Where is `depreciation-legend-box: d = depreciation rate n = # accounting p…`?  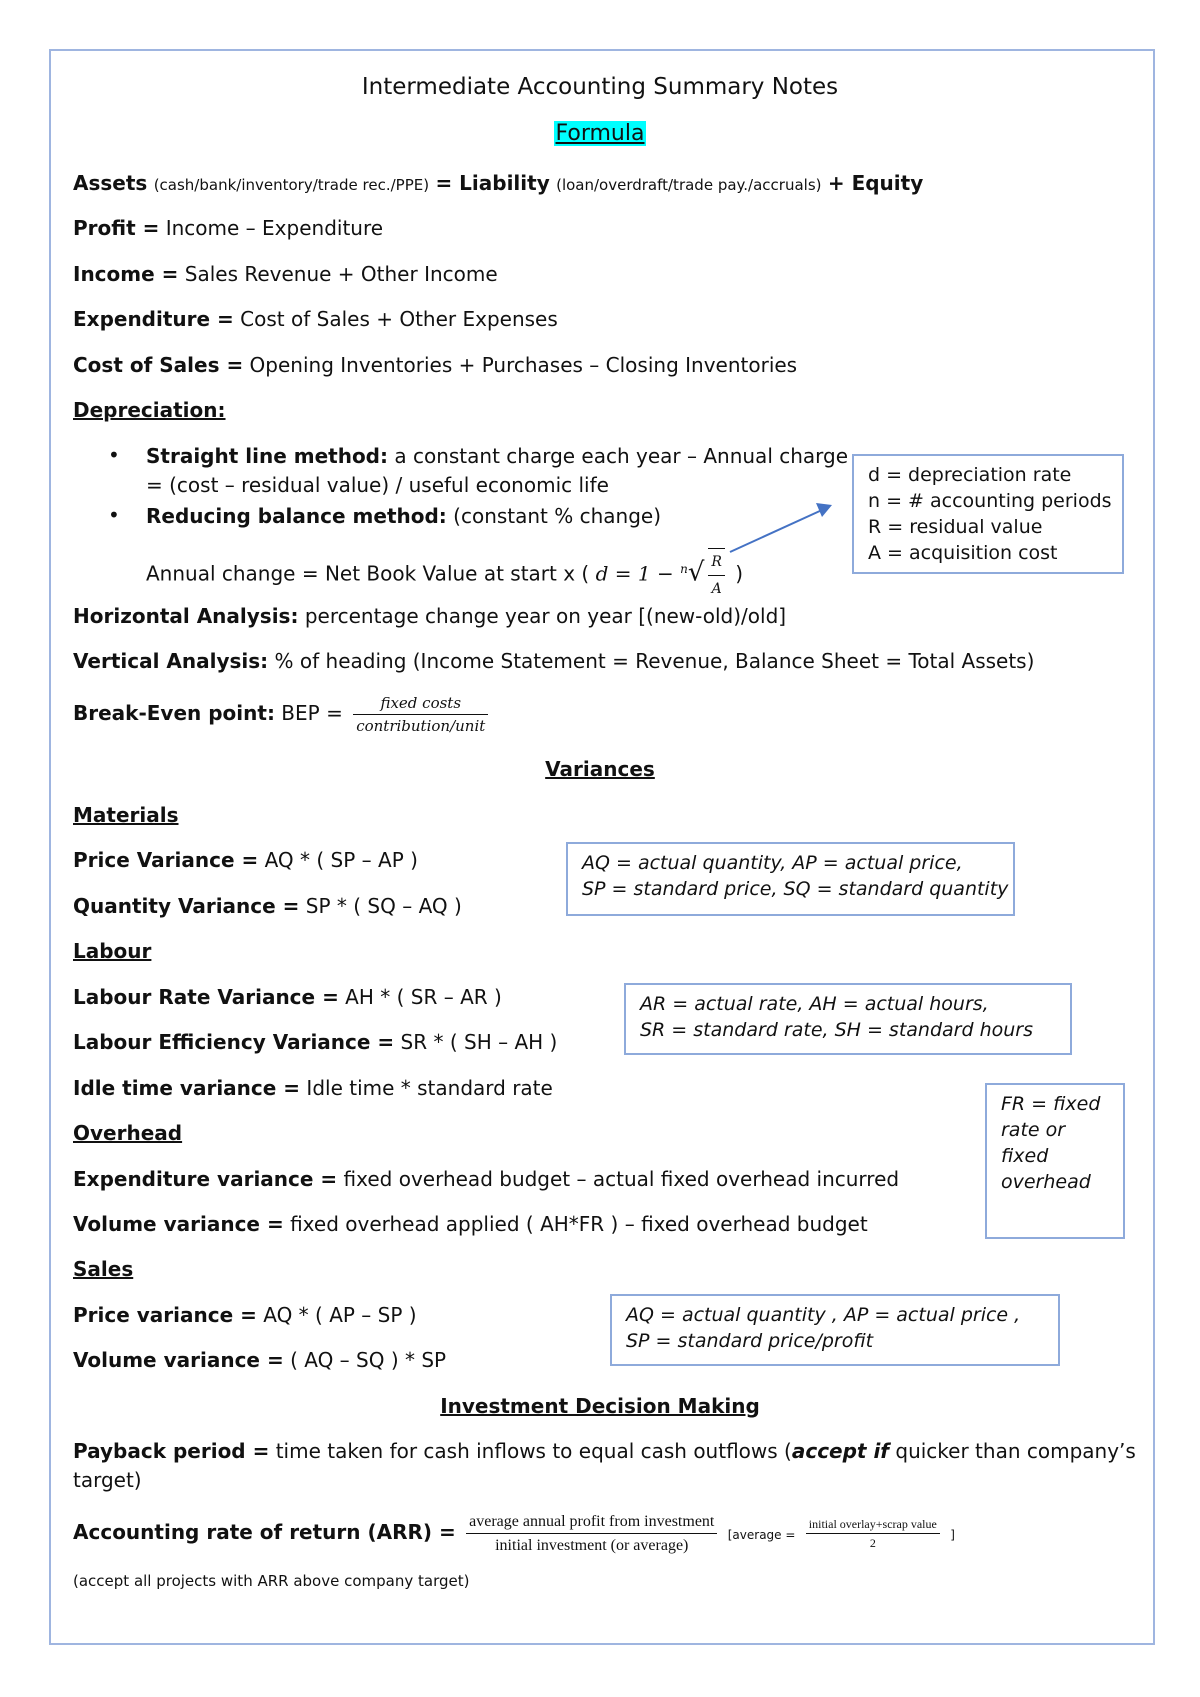
depreciation-legend-box: d = depreciation rate n = # accounting p… is located at coordinates (988, 514).